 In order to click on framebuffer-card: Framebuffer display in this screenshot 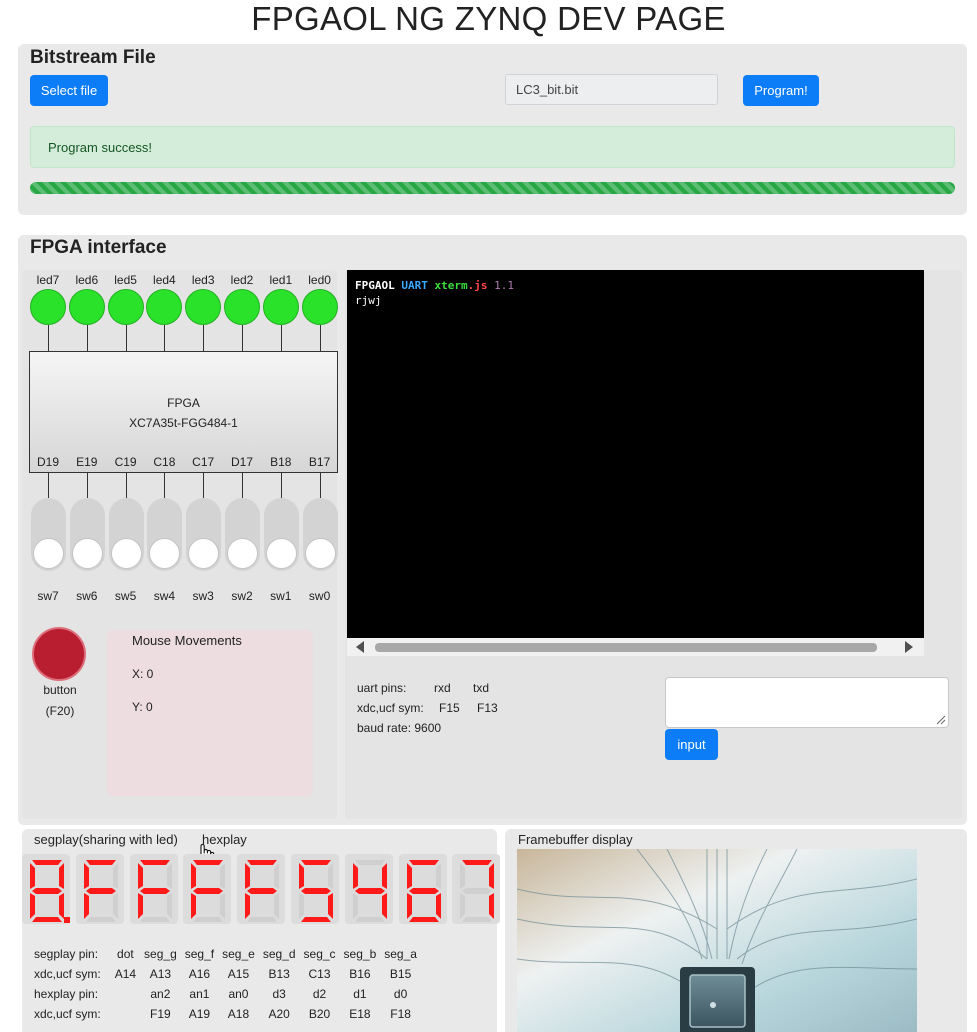, I will do `click(736, 930)`.